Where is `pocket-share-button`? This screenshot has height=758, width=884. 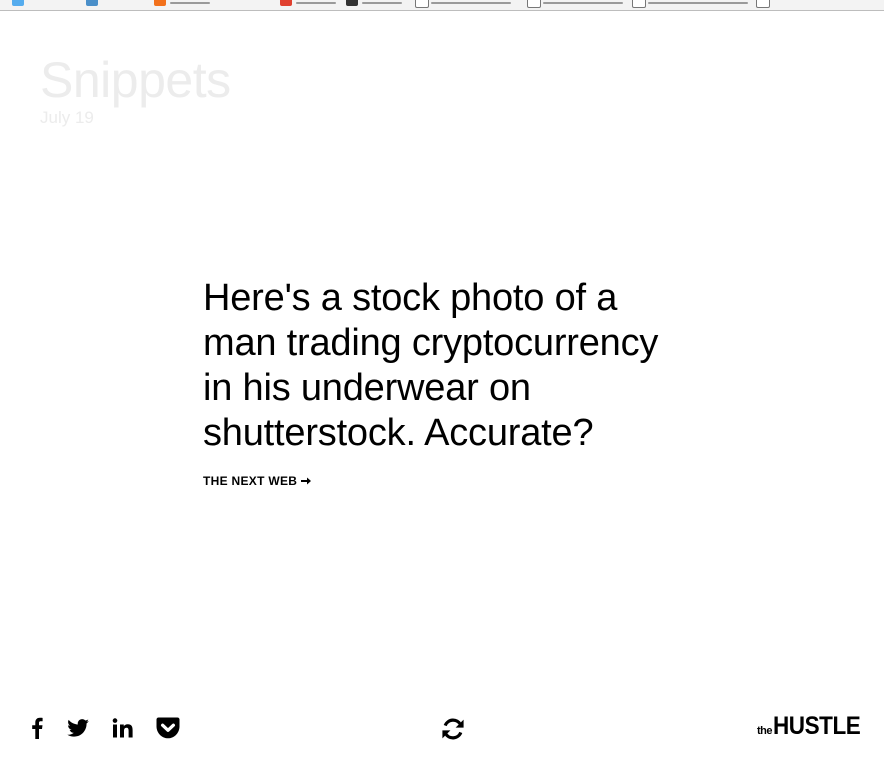 pocket-share-button is located at coordinates (168, 728).